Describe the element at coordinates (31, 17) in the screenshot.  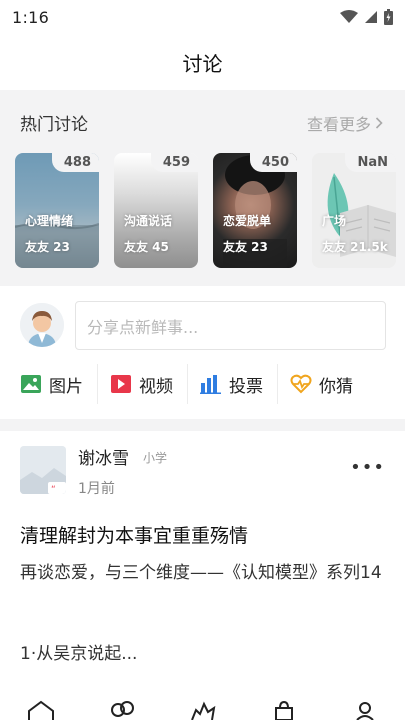
I see `status-time: 1:16` at that location.